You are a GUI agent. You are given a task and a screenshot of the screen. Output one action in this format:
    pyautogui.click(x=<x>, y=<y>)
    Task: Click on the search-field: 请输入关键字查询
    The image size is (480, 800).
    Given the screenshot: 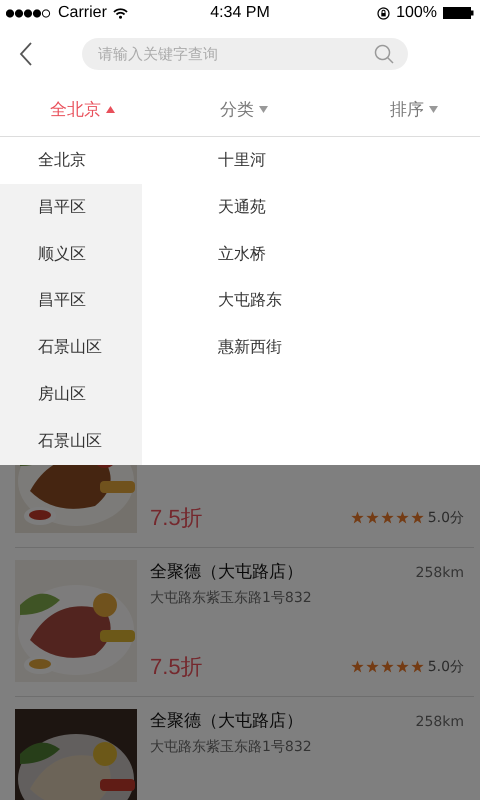 What is the action you would take?
    pyautogui.click(x=245, y=54)
    